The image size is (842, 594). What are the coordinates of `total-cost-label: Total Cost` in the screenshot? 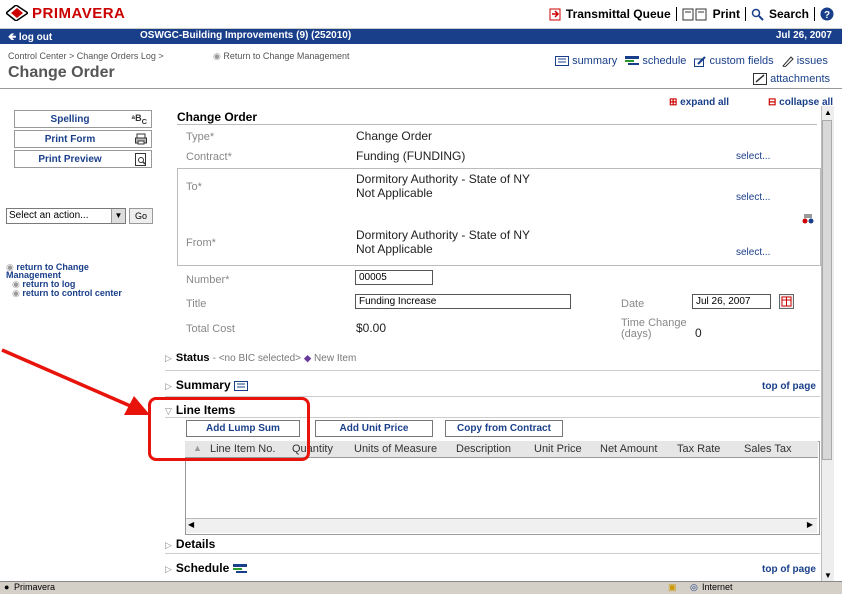 It's located at (210, 329).